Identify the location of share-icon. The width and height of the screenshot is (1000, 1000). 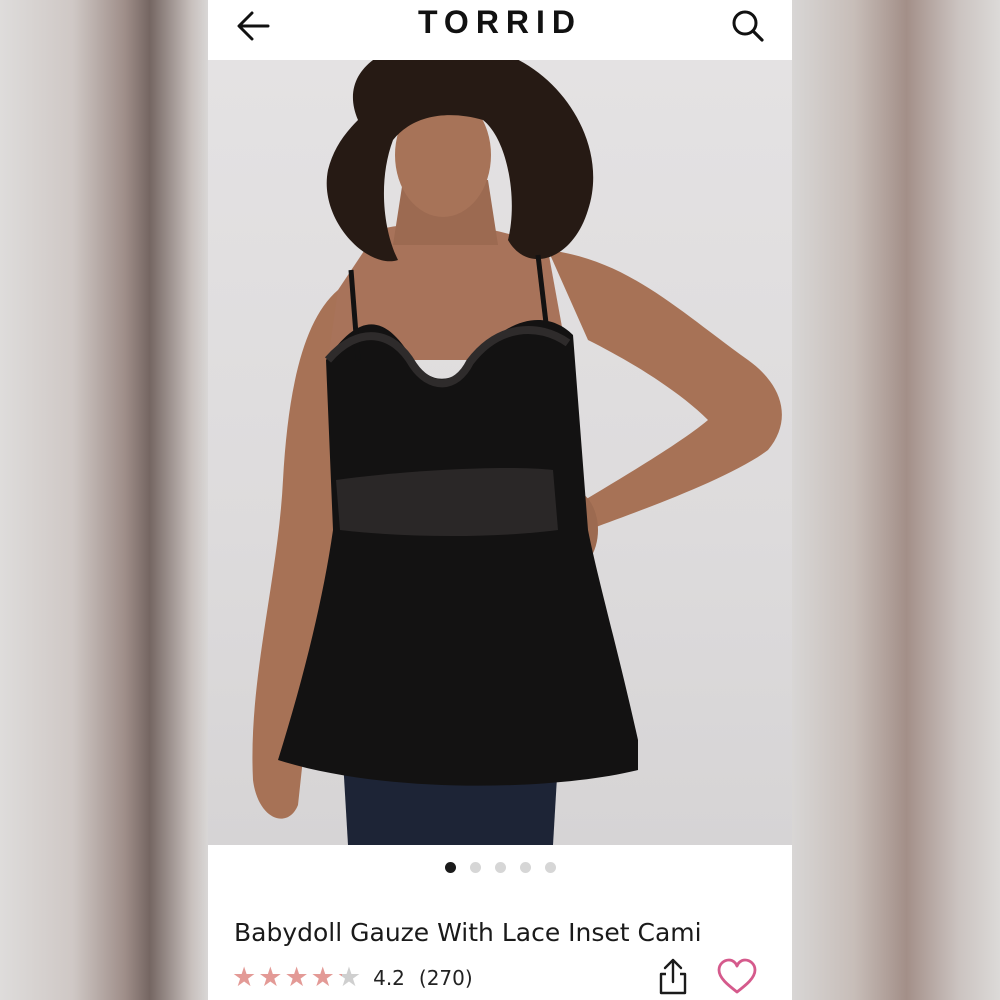
(673, 976).